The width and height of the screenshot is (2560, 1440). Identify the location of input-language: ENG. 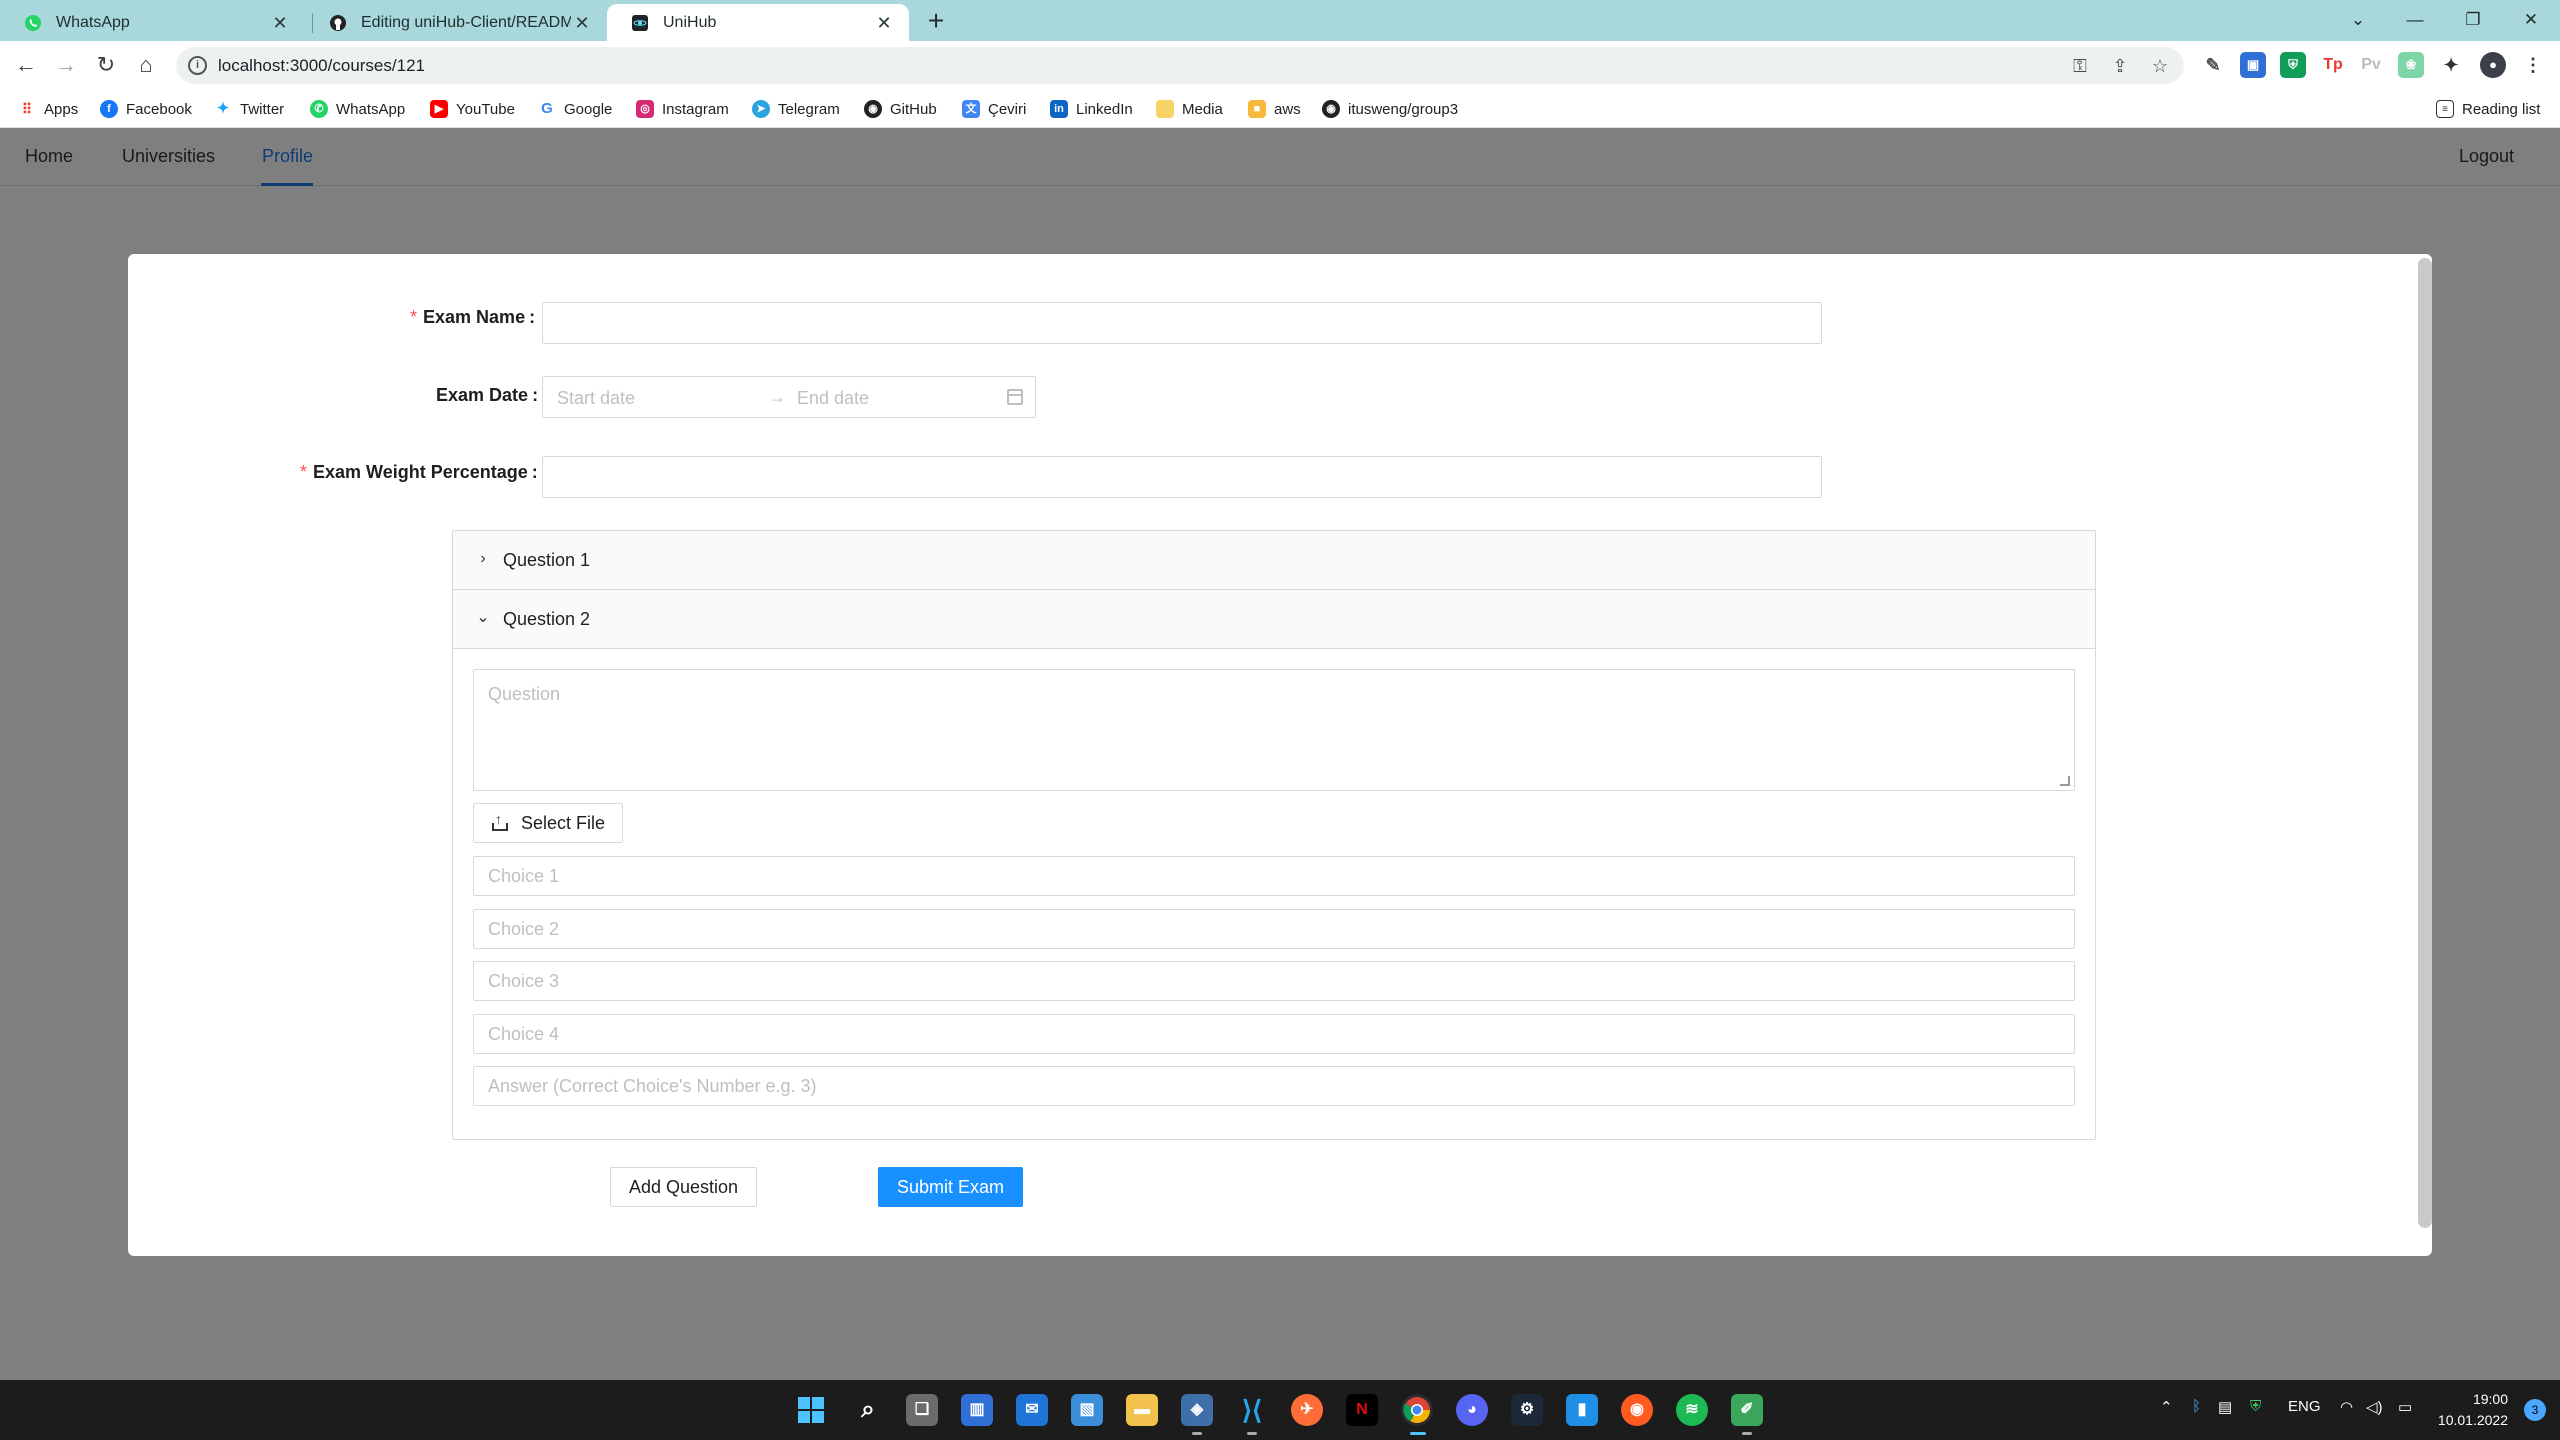
(2304, 1406).